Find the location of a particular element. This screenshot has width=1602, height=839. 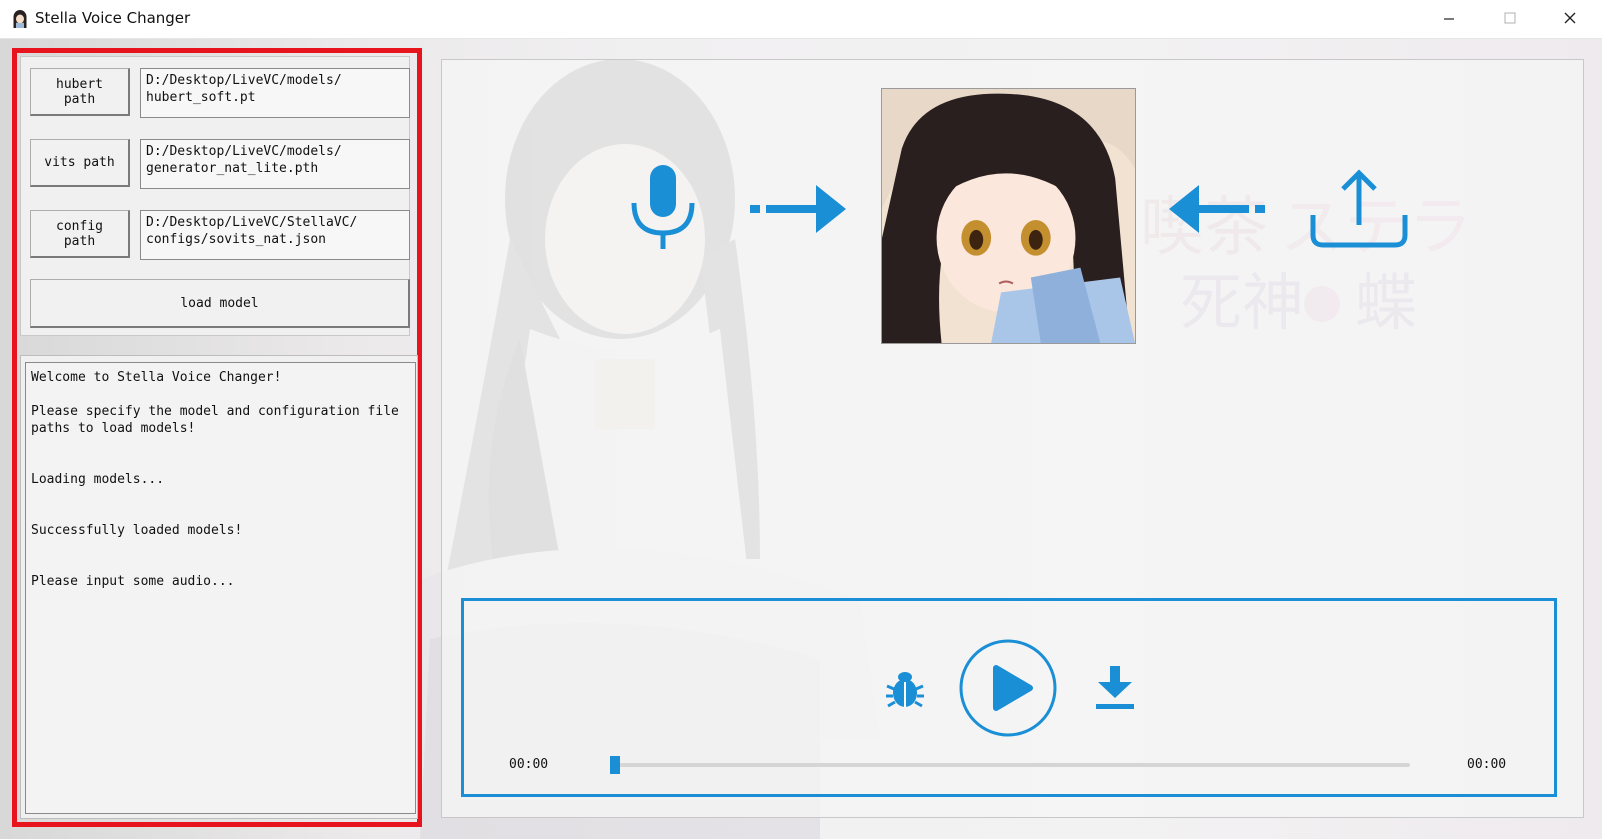

microphone-icon is located at coordinates (663, 209).